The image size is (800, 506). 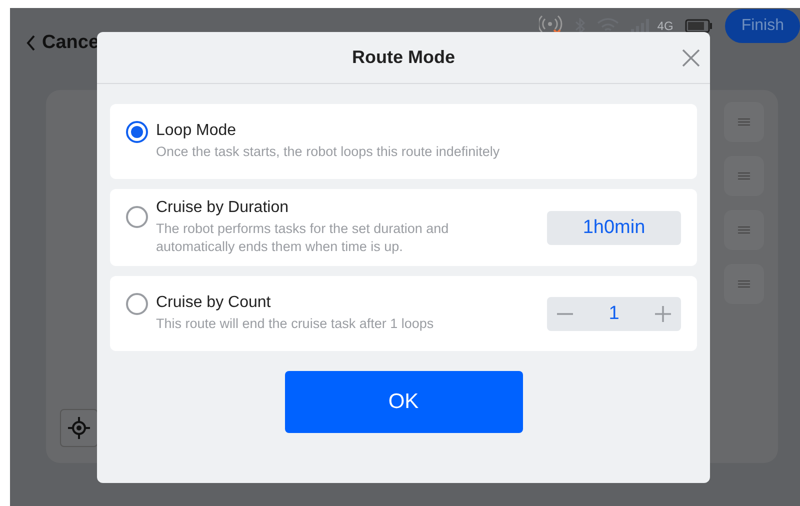 I want to click on option-description: Once the task starts, the robot loops this route indefinitely, so click(x=328, y=152).